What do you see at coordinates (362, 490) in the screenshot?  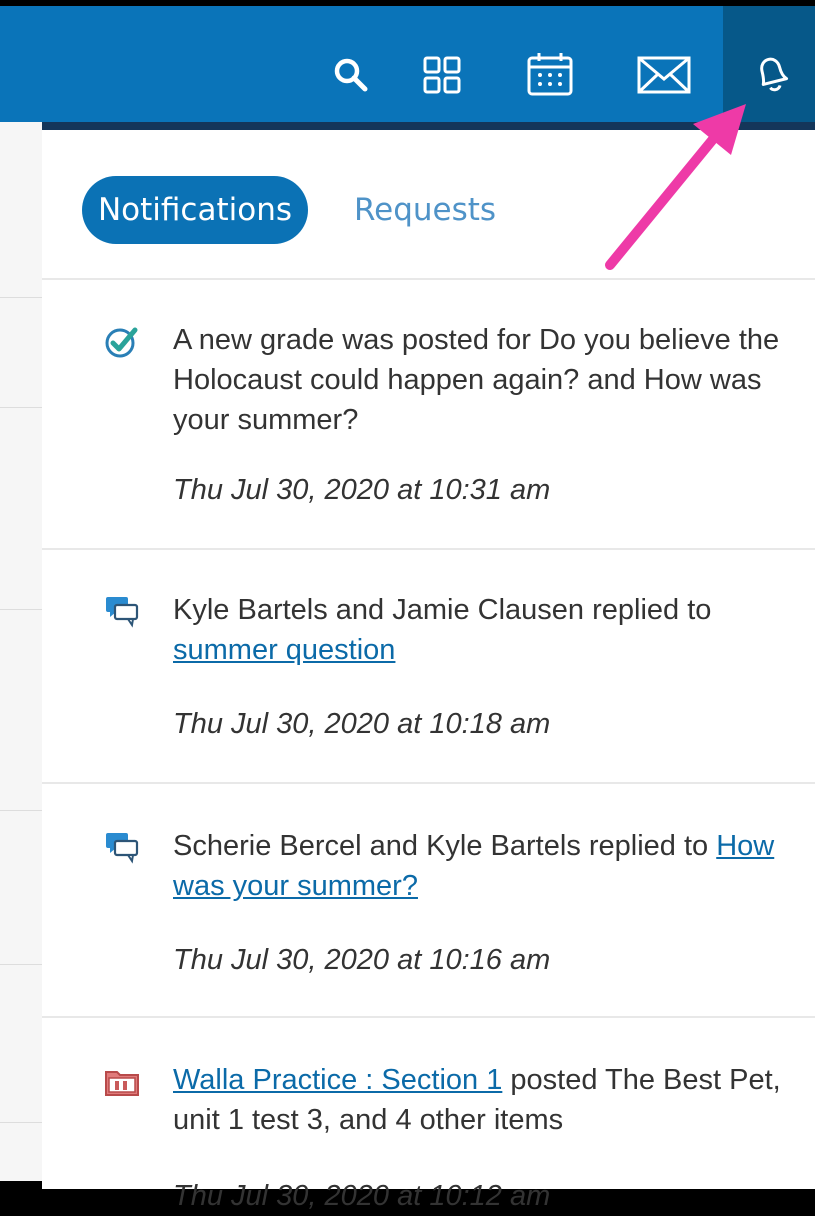 I see `notification-time: Thu Jul 30, 2020 at 10:31 am` at bounding box center [362, 490].